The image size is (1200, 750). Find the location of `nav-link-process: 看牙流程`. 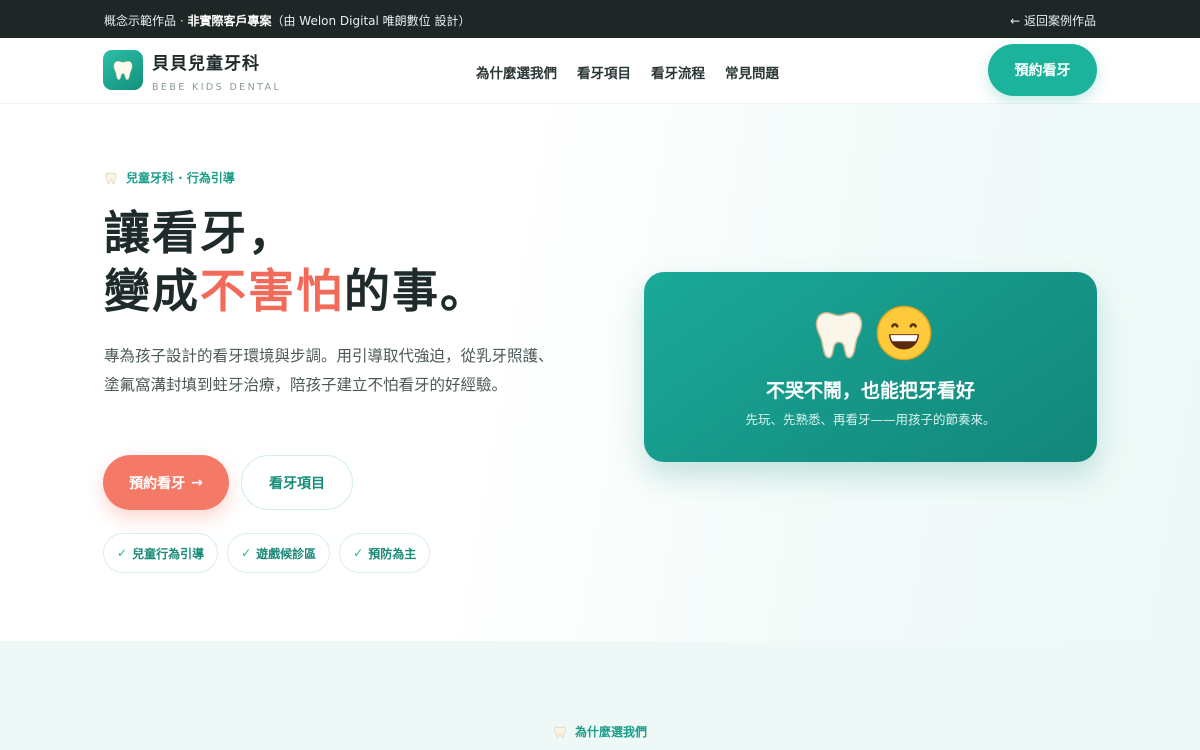

nav-link-process: 看牙流程 is located at coordinates (678, 72).